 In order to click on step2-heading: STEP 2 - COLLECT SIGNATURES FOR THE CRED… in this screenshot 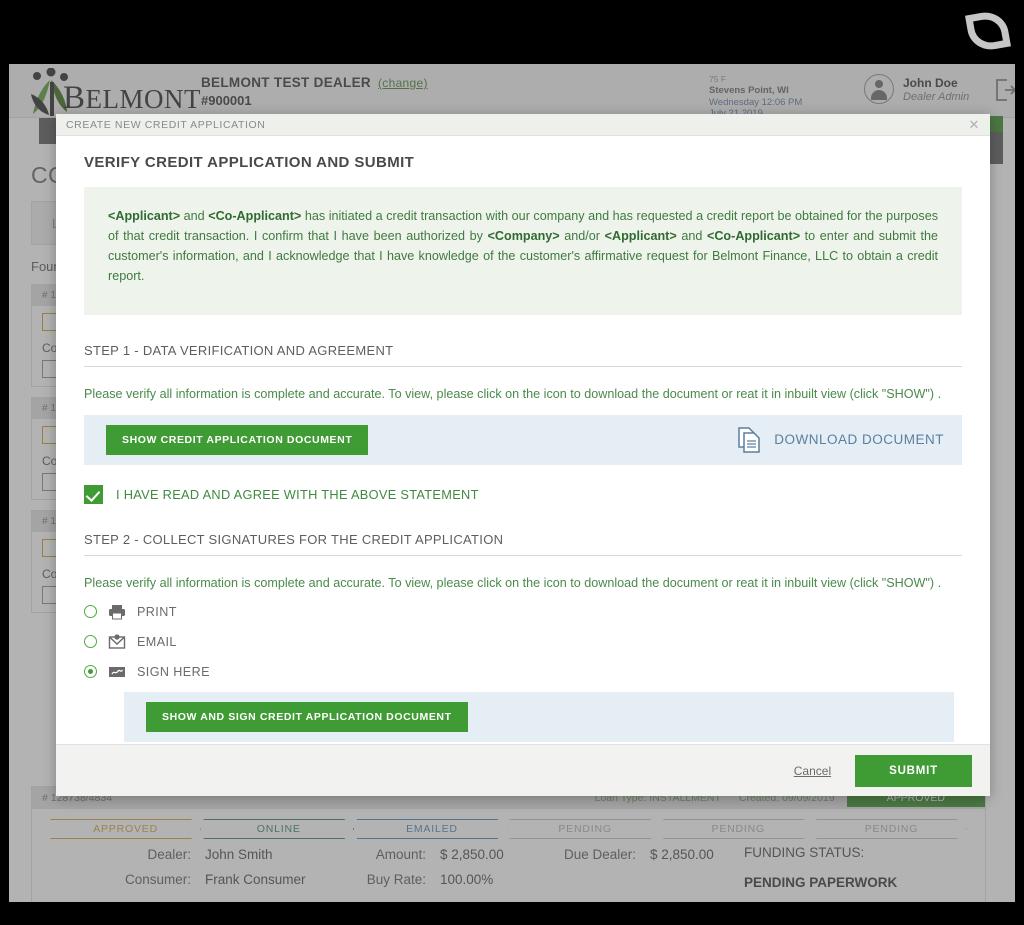, I will do `click(523, 544)`.